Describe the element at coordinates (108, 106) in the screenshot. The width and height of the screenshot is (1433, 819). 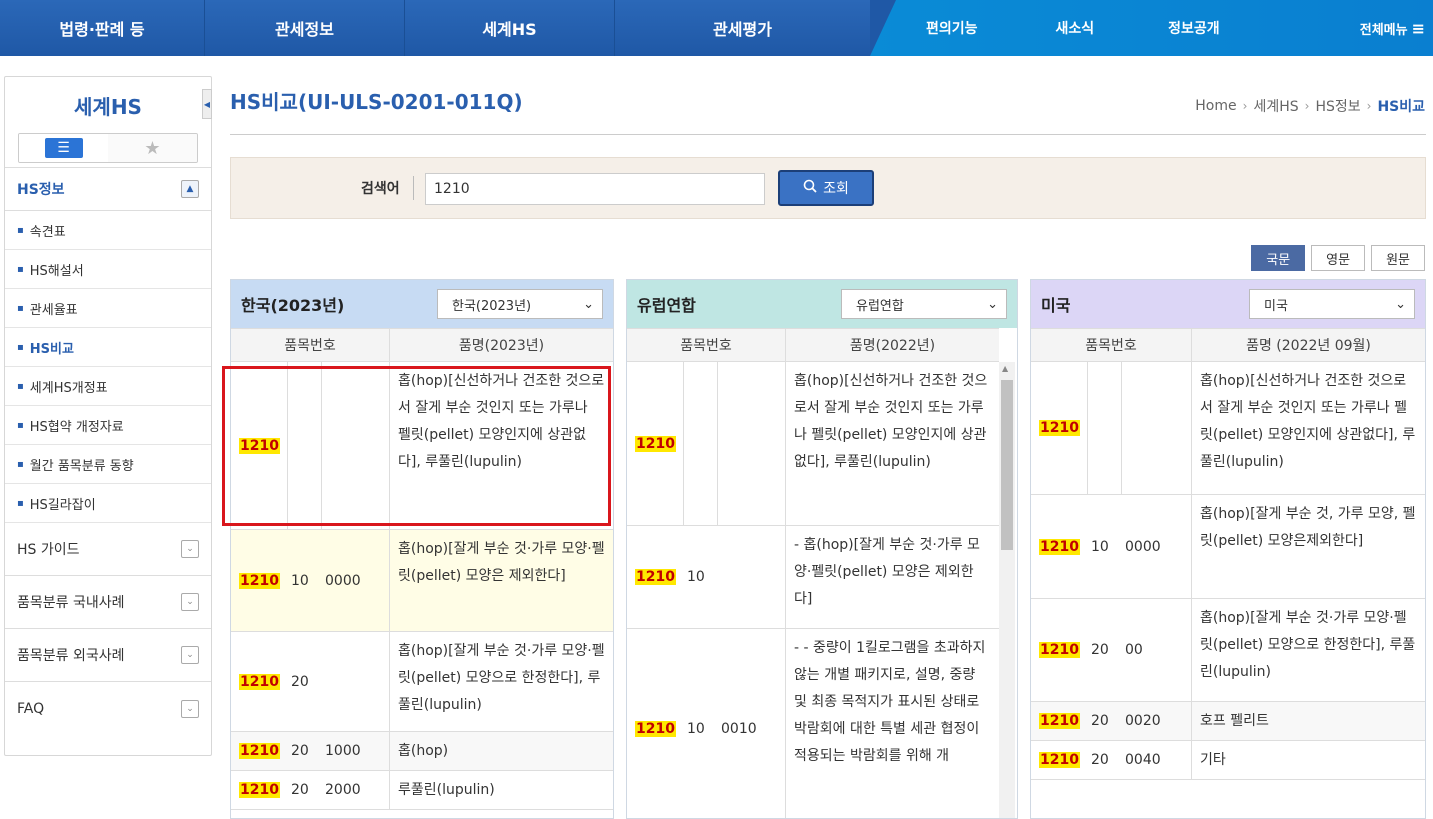
I see `sidebar-title: 세계HS` at that location.